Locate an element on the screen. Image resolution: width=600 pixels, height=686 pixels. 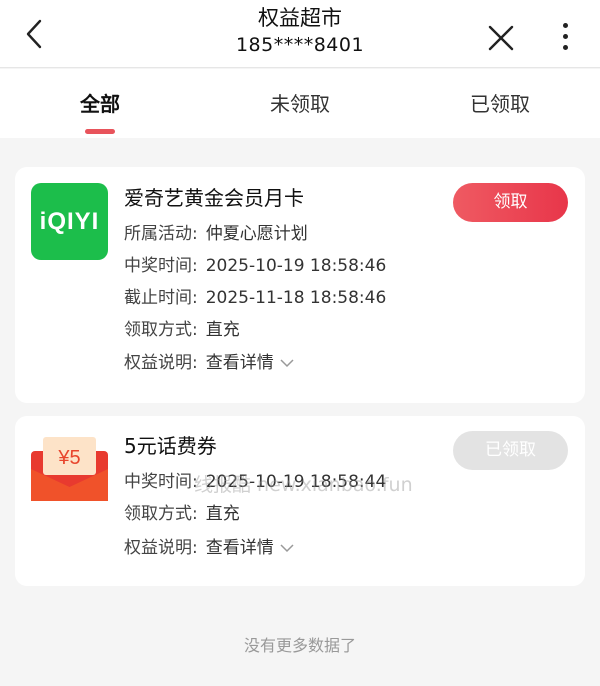
red-envelope-icon: ¥5 is located at coordinates (69, 469).